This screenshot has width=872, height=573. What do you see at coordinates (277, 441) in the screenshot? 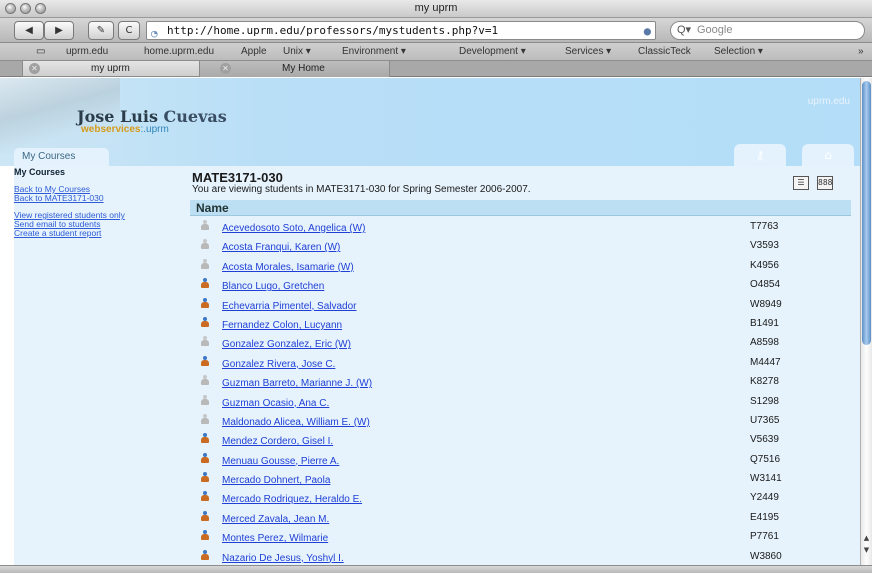
I see `student-name-link: Mendez Cordero, Gisel I.` at bounding box center [277, 441].